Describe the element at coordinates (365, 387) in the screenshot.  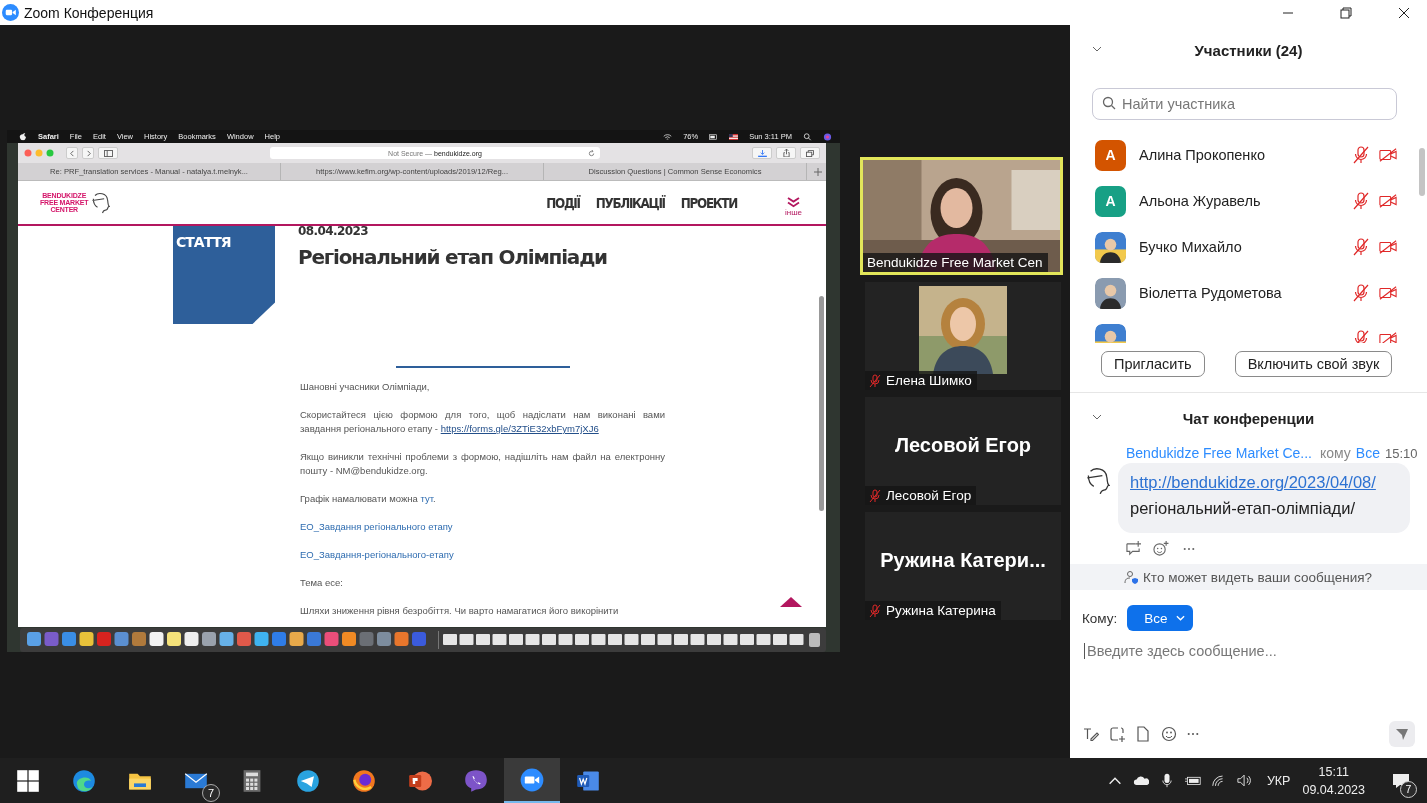
I see `article-paragraph: Шановні учасники Олімпіади,` at that location.